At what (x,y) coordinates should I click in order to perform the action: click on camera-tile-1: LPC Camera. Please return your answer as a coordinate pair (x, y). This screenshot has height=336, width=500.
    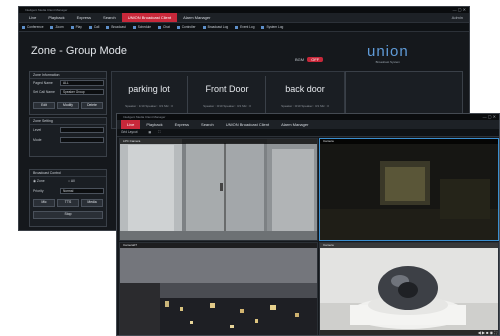
    Looking at the image, I should click on (218, 189).